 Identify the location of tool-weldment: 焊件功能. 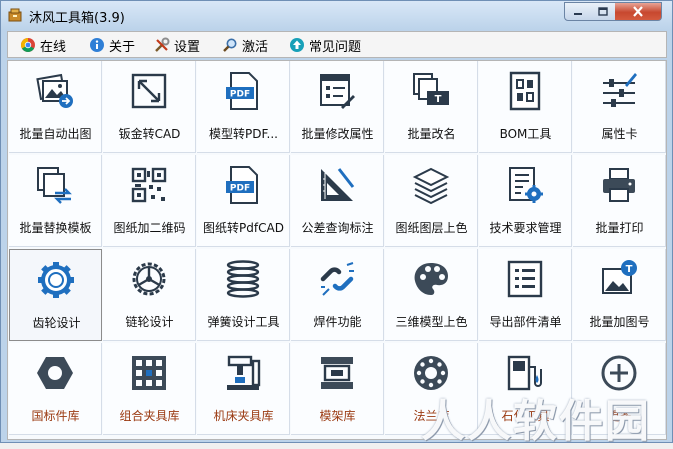
(337, 295).